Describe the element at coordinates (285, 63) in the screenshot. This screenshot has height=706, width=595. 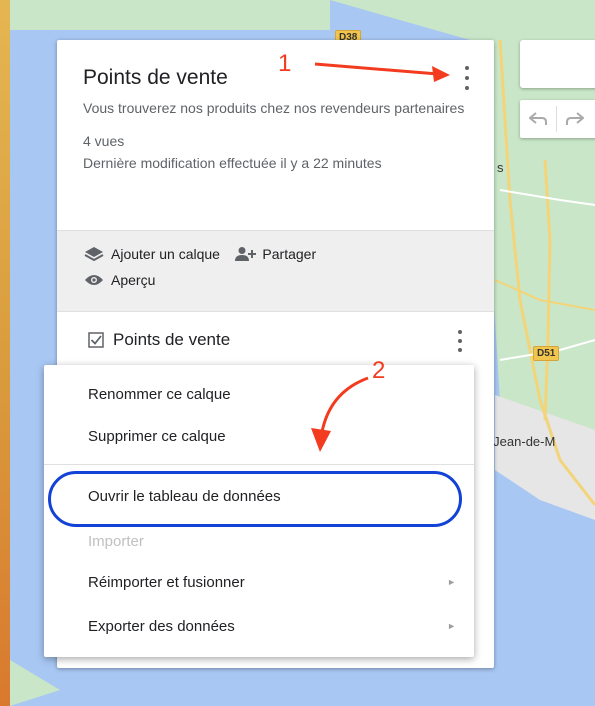
I see `step-number-1: 1` at that location.